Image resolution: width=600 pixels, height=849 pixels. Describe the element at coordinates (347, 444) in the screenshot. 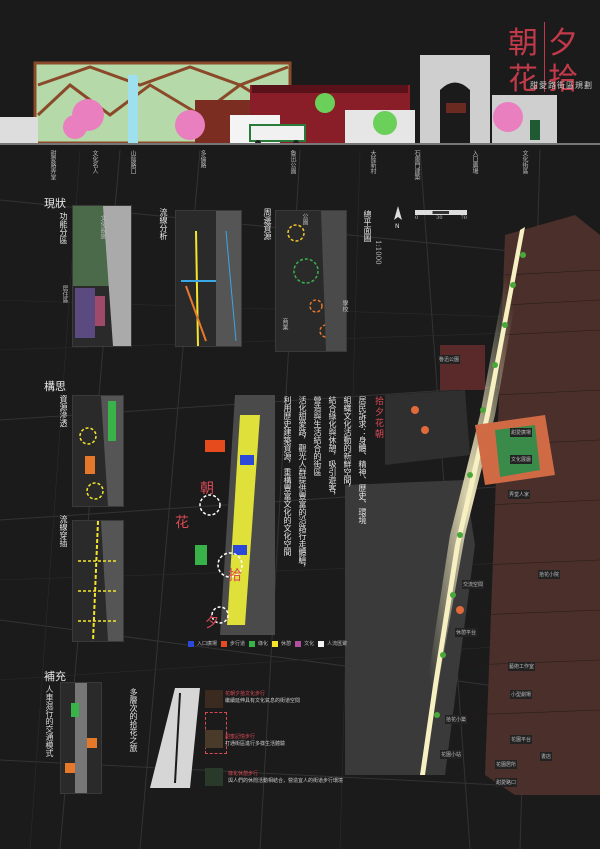

I see `concept-text-line: 組織文化活動的新鮮空間，` at that location.